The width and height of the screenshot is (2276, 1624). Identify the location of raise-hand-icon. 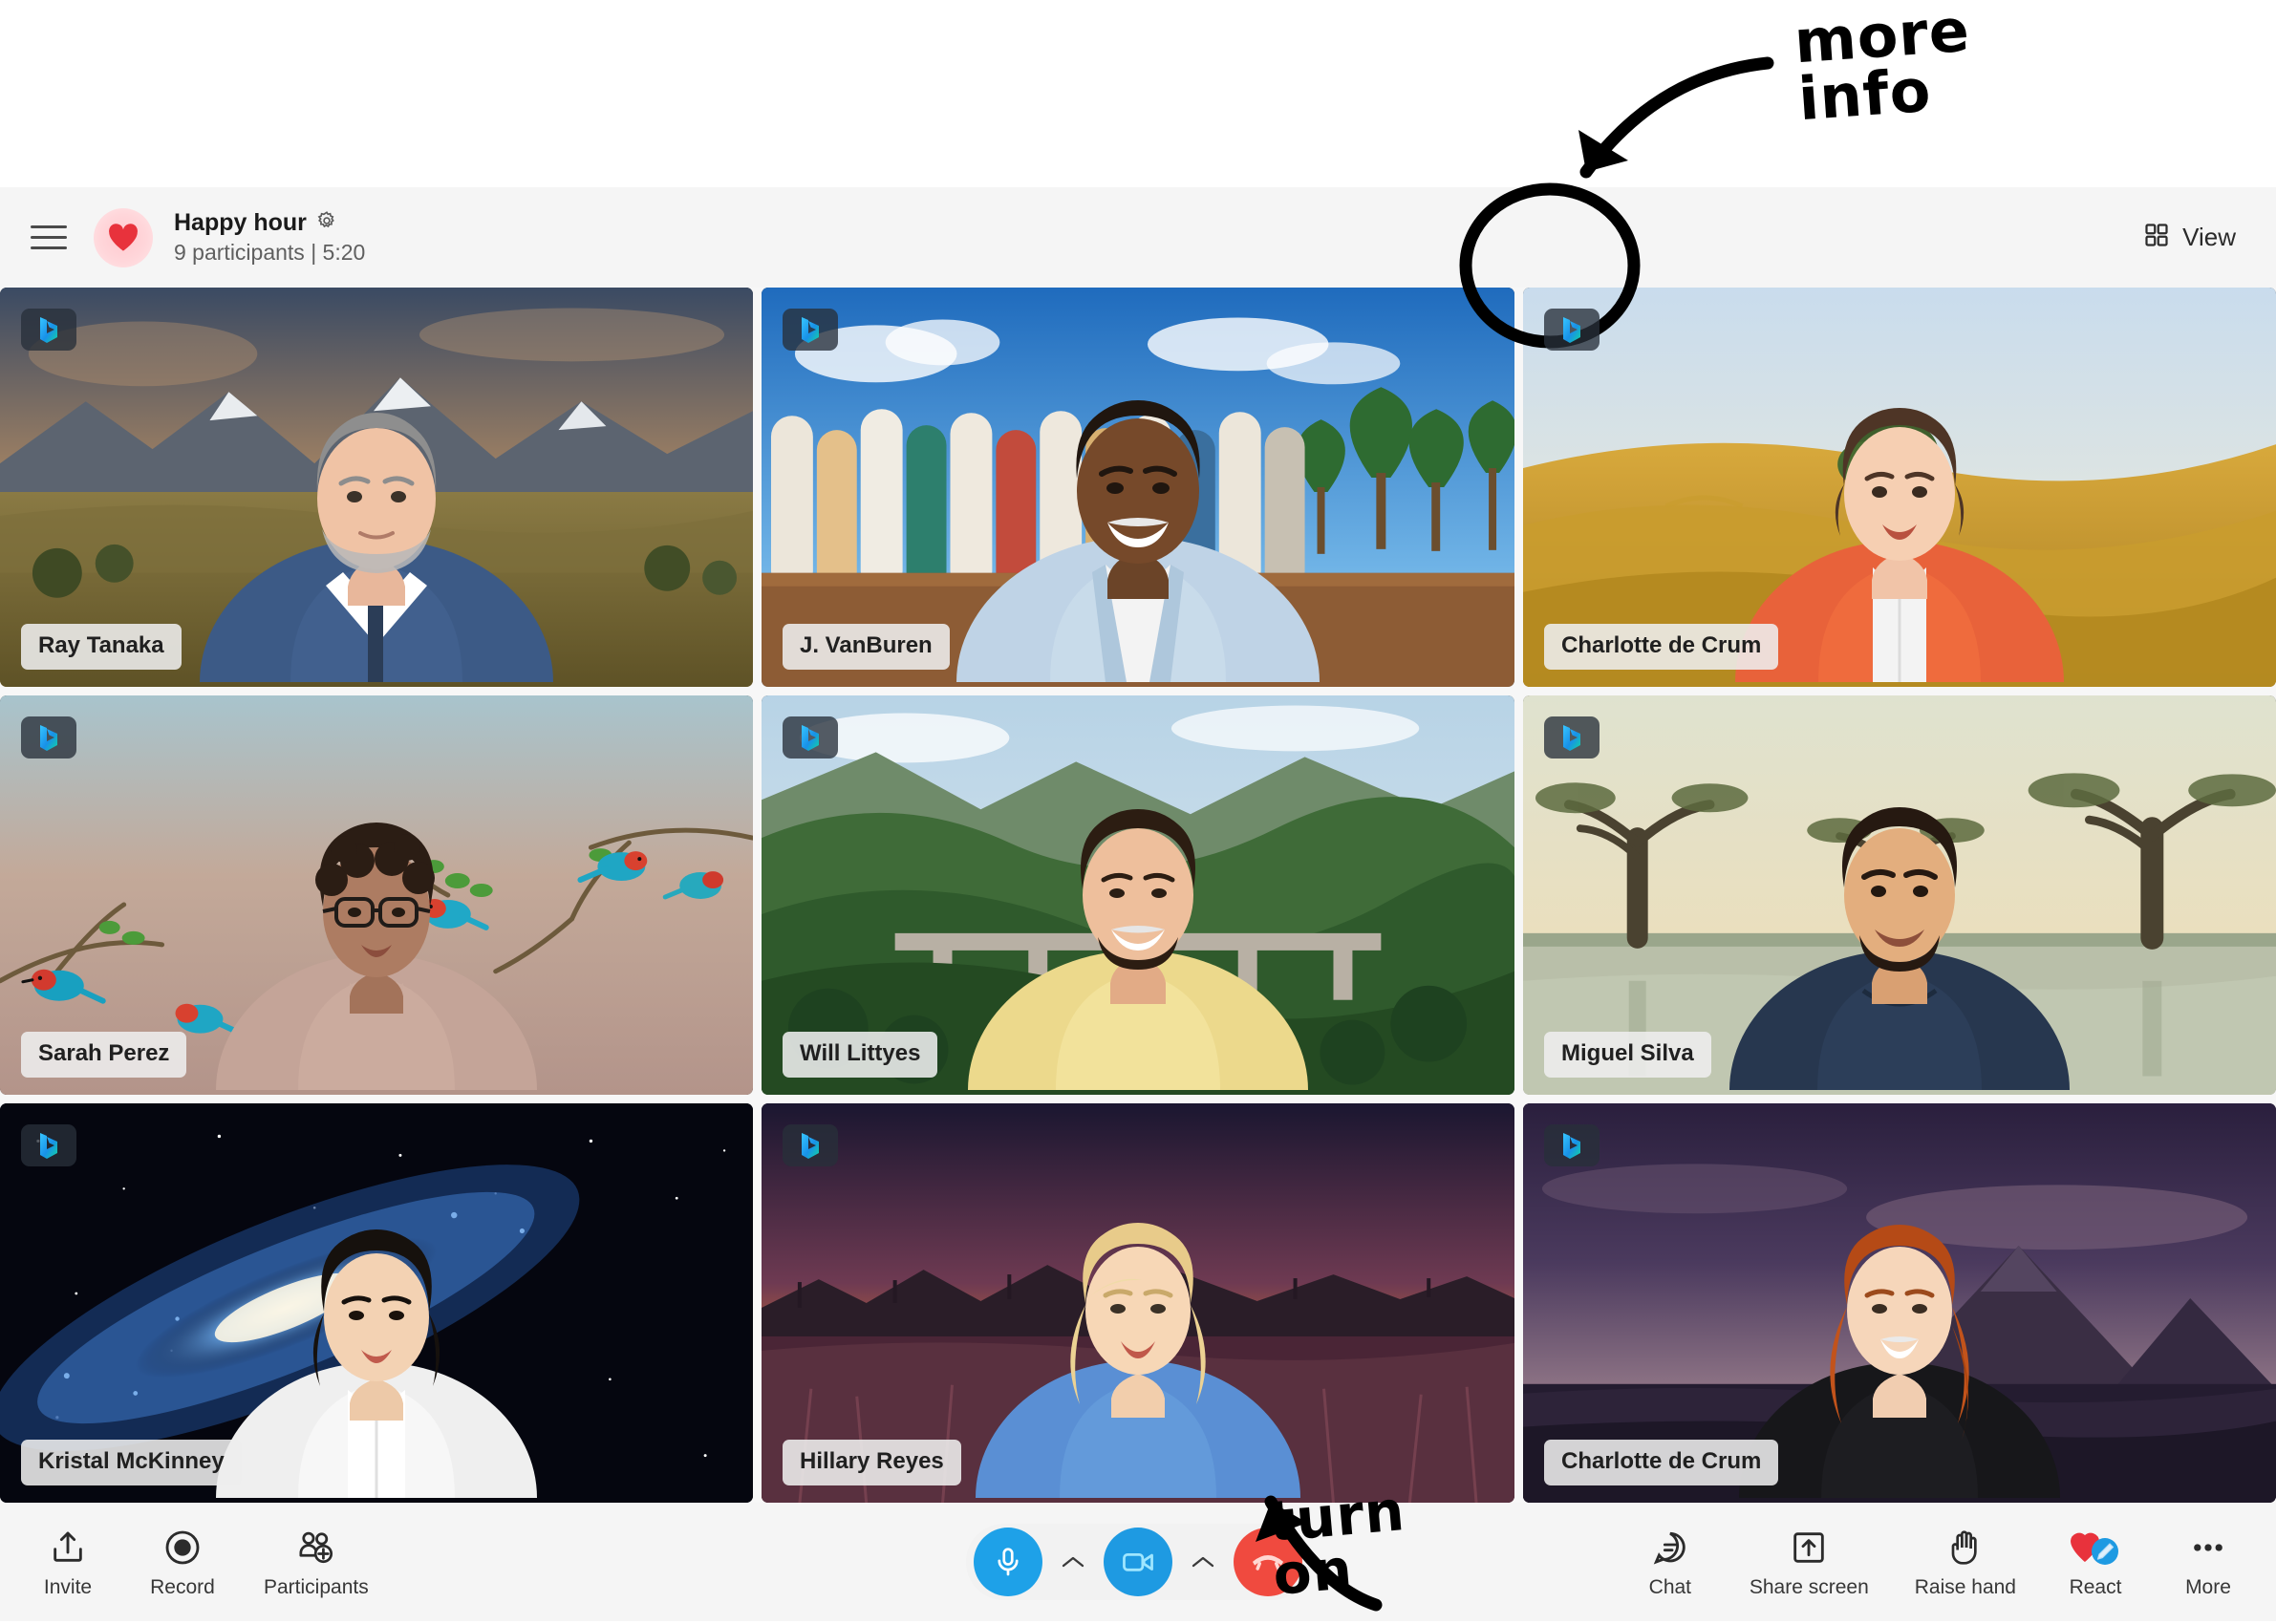
(1965, 1548).